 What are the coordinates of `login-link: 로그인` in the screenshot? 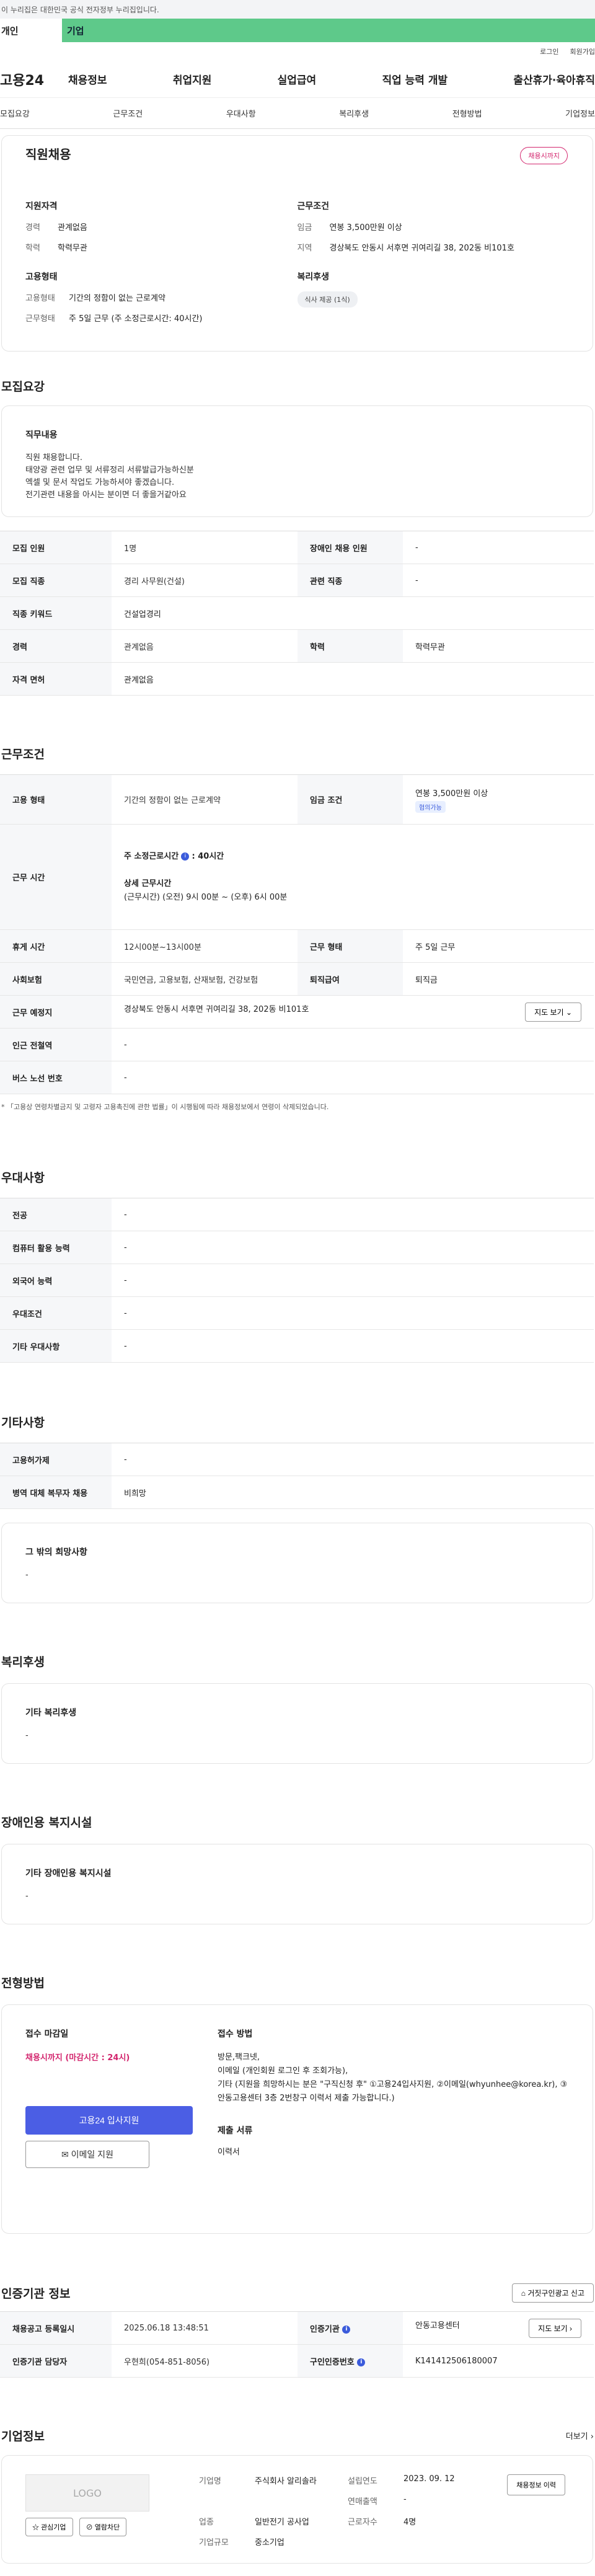 It's located at (549, 51).